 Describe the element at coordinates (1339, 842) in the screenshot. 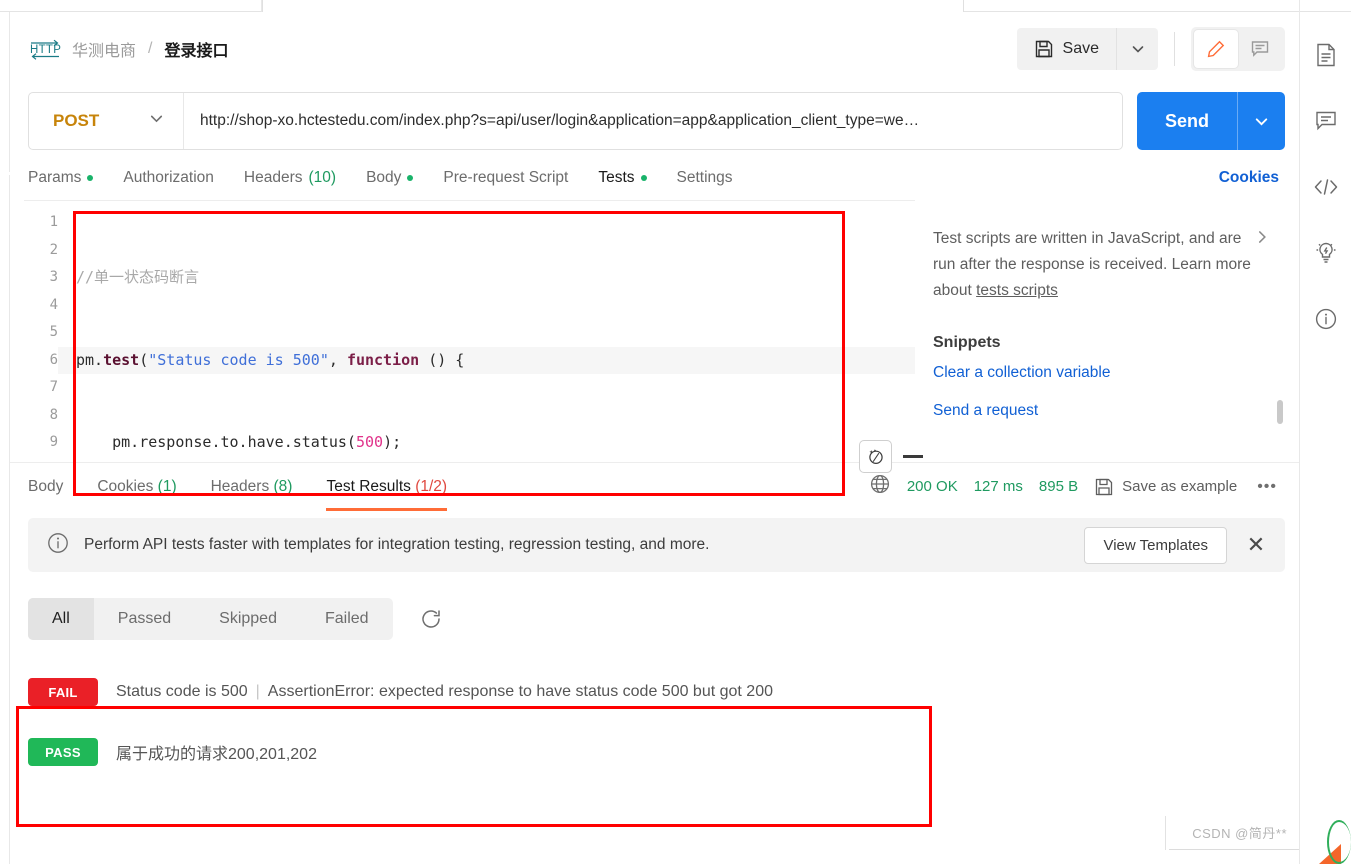

I see `corner-circle-decoration` at that location.